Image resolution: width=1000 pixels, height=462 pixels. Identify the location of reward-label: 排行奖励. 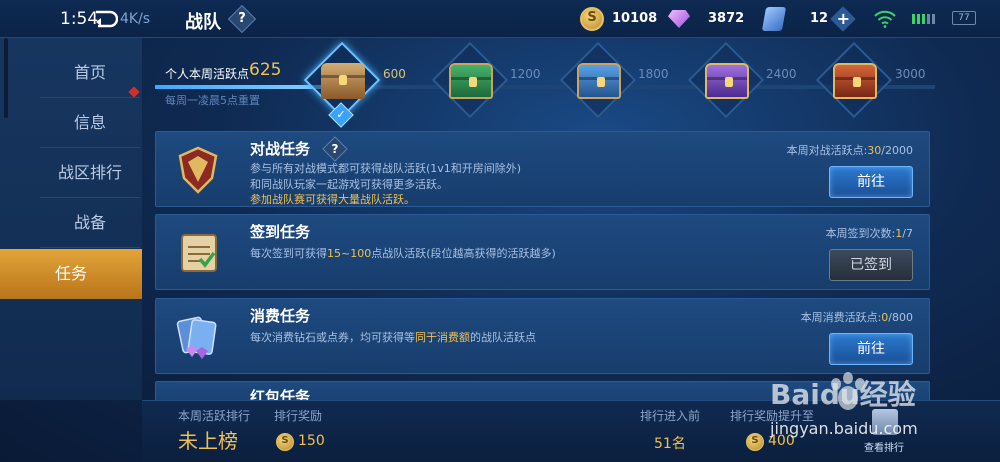
(298, 416).